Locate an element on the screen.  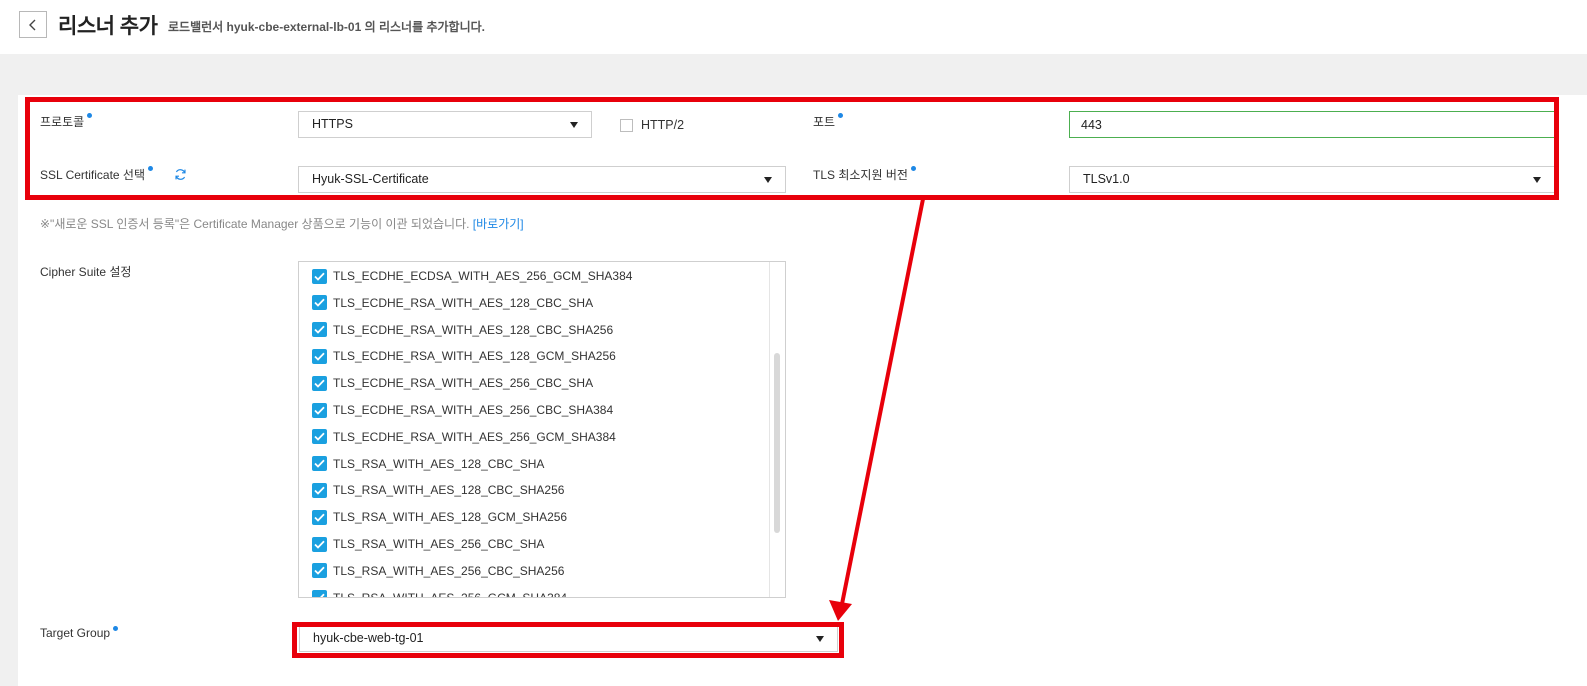
protocol-value: HTTPS is located at coordinates (332, 124).